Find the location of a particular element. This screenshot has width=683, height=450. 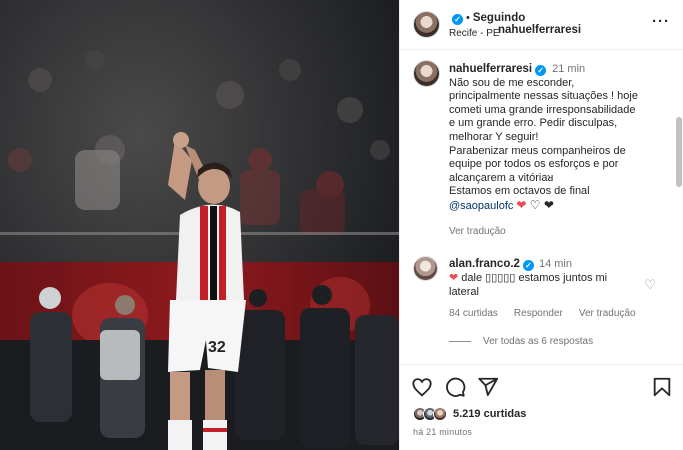

caption-line: Estamos em octavos de final is located at coordinates (519, 191).